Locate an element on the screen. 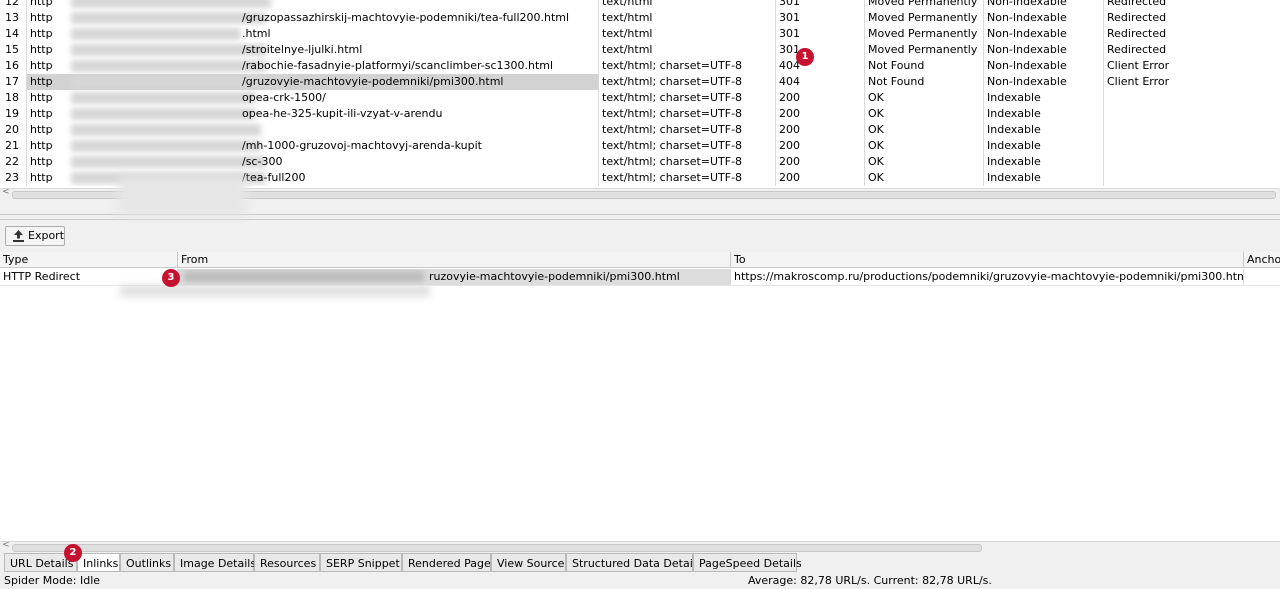 This screenshot has height=589, width=1280. cell-type: HTTP Redirect is located at coordinates (89, 277).